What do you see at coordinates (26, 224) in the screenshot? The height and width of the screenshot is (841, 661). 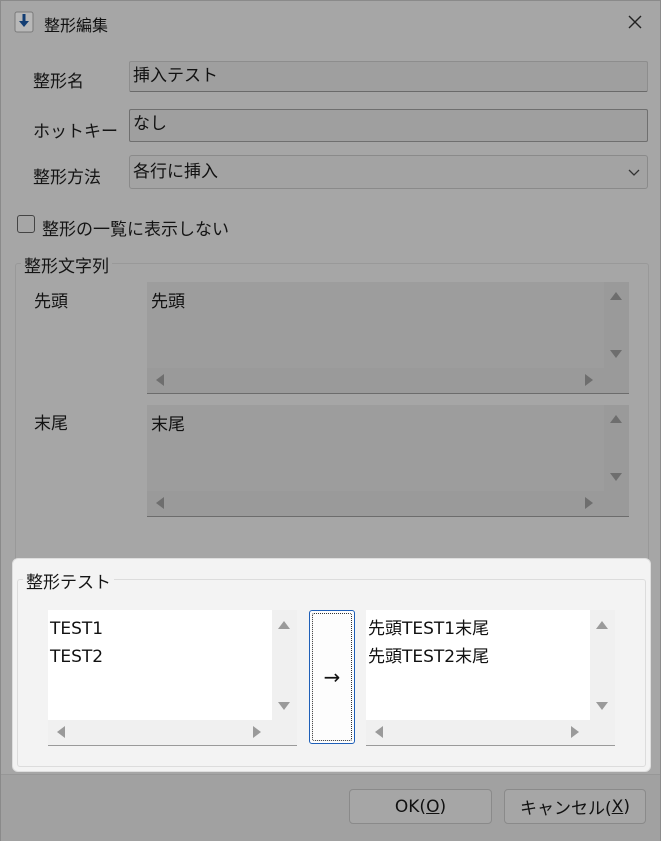 I see `hide-from-list-checkbox` at bounding box center [26, 224].